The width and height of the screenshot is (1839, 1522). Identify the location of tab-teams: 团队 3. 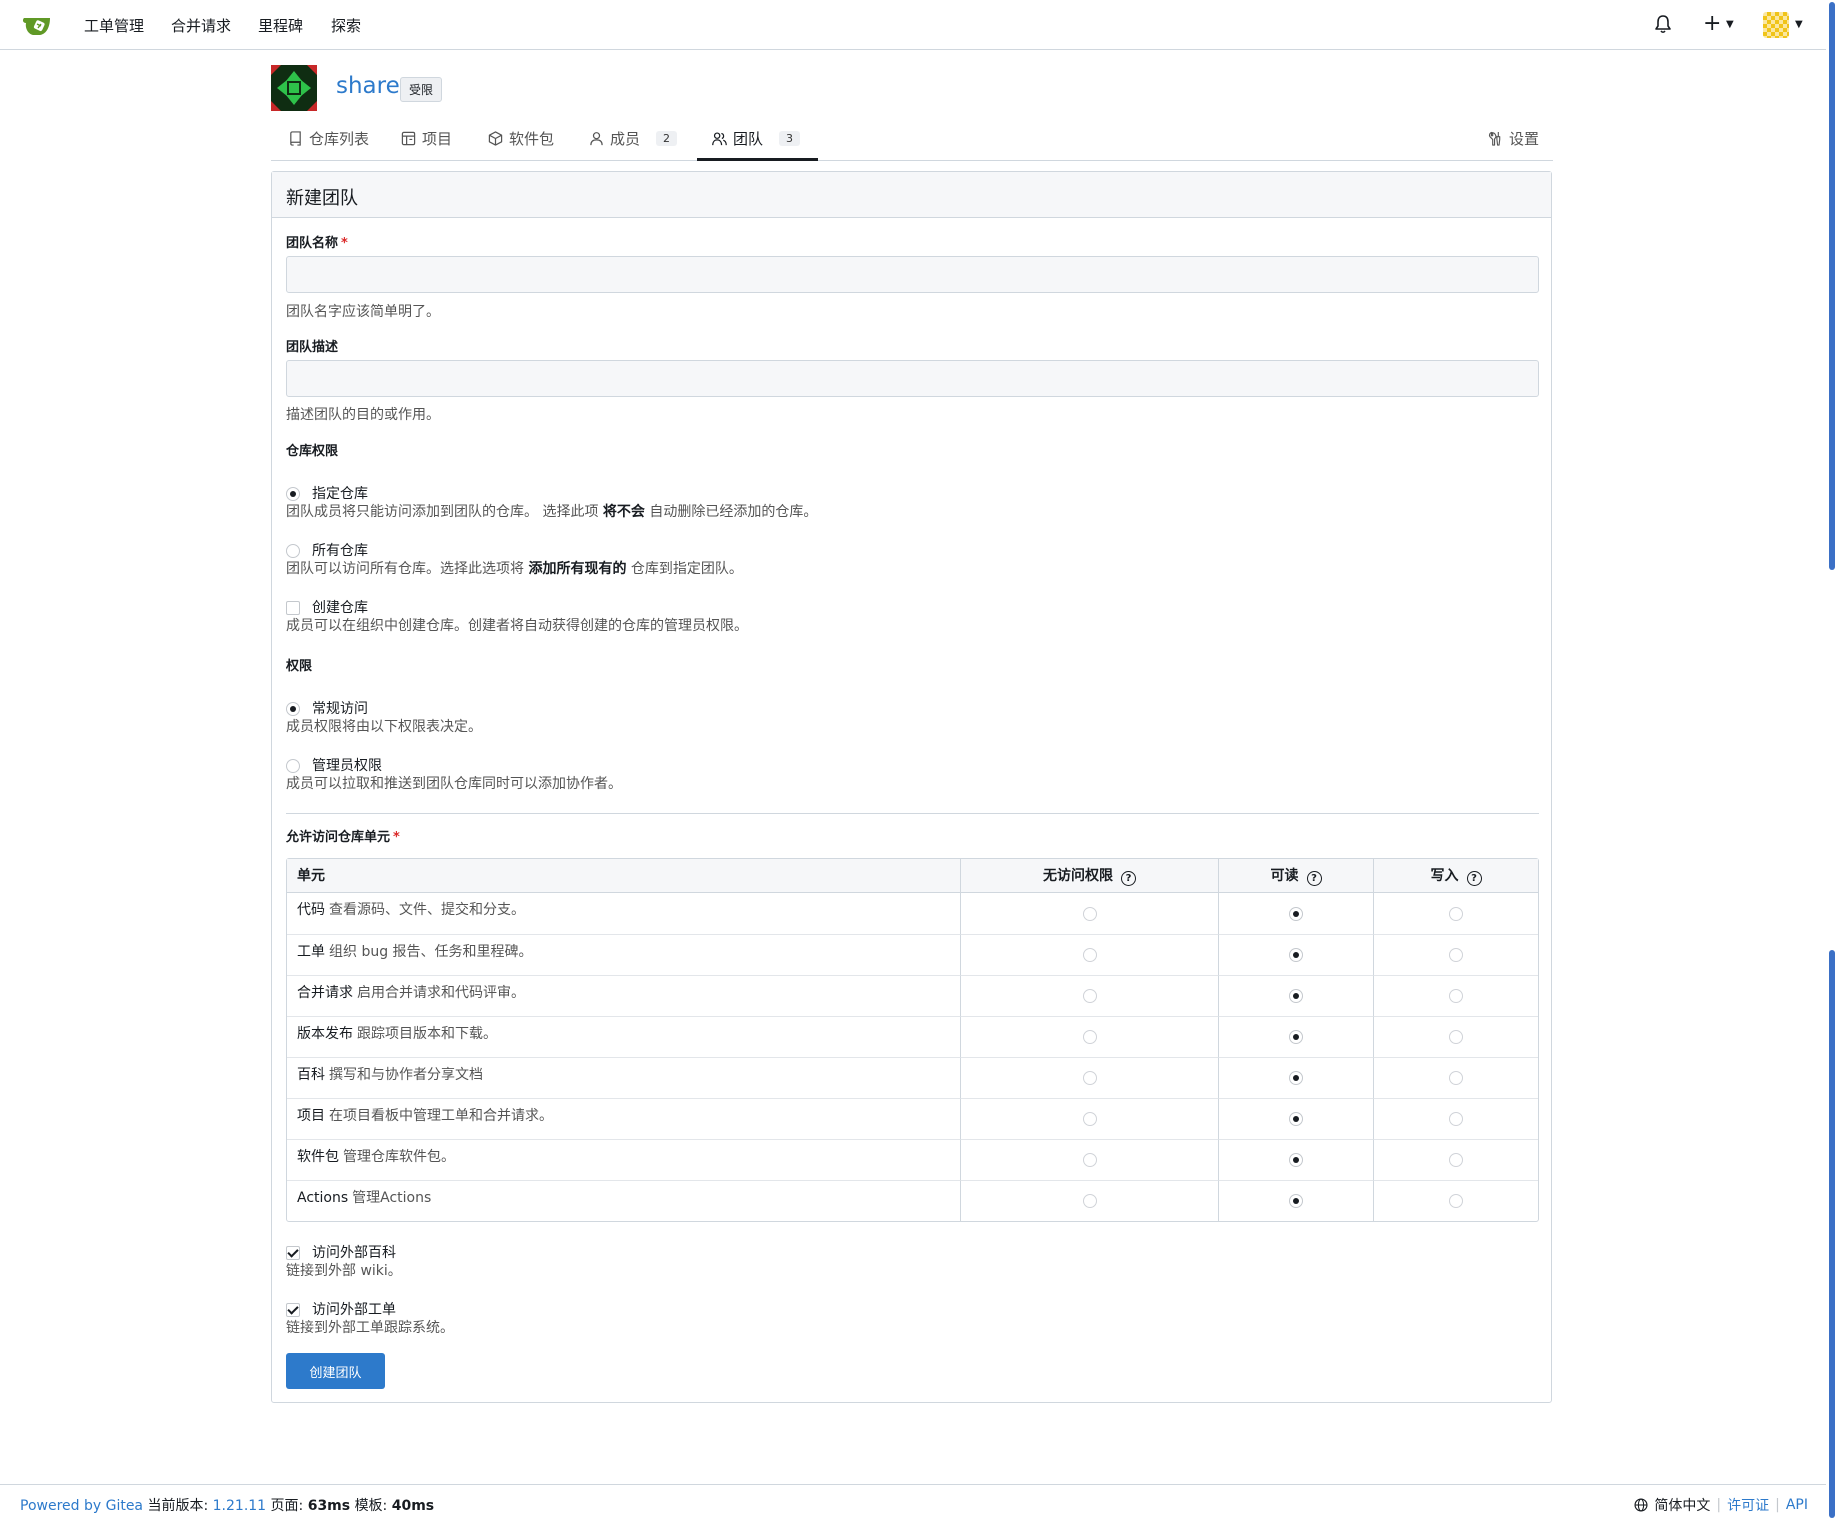
(756, 138).